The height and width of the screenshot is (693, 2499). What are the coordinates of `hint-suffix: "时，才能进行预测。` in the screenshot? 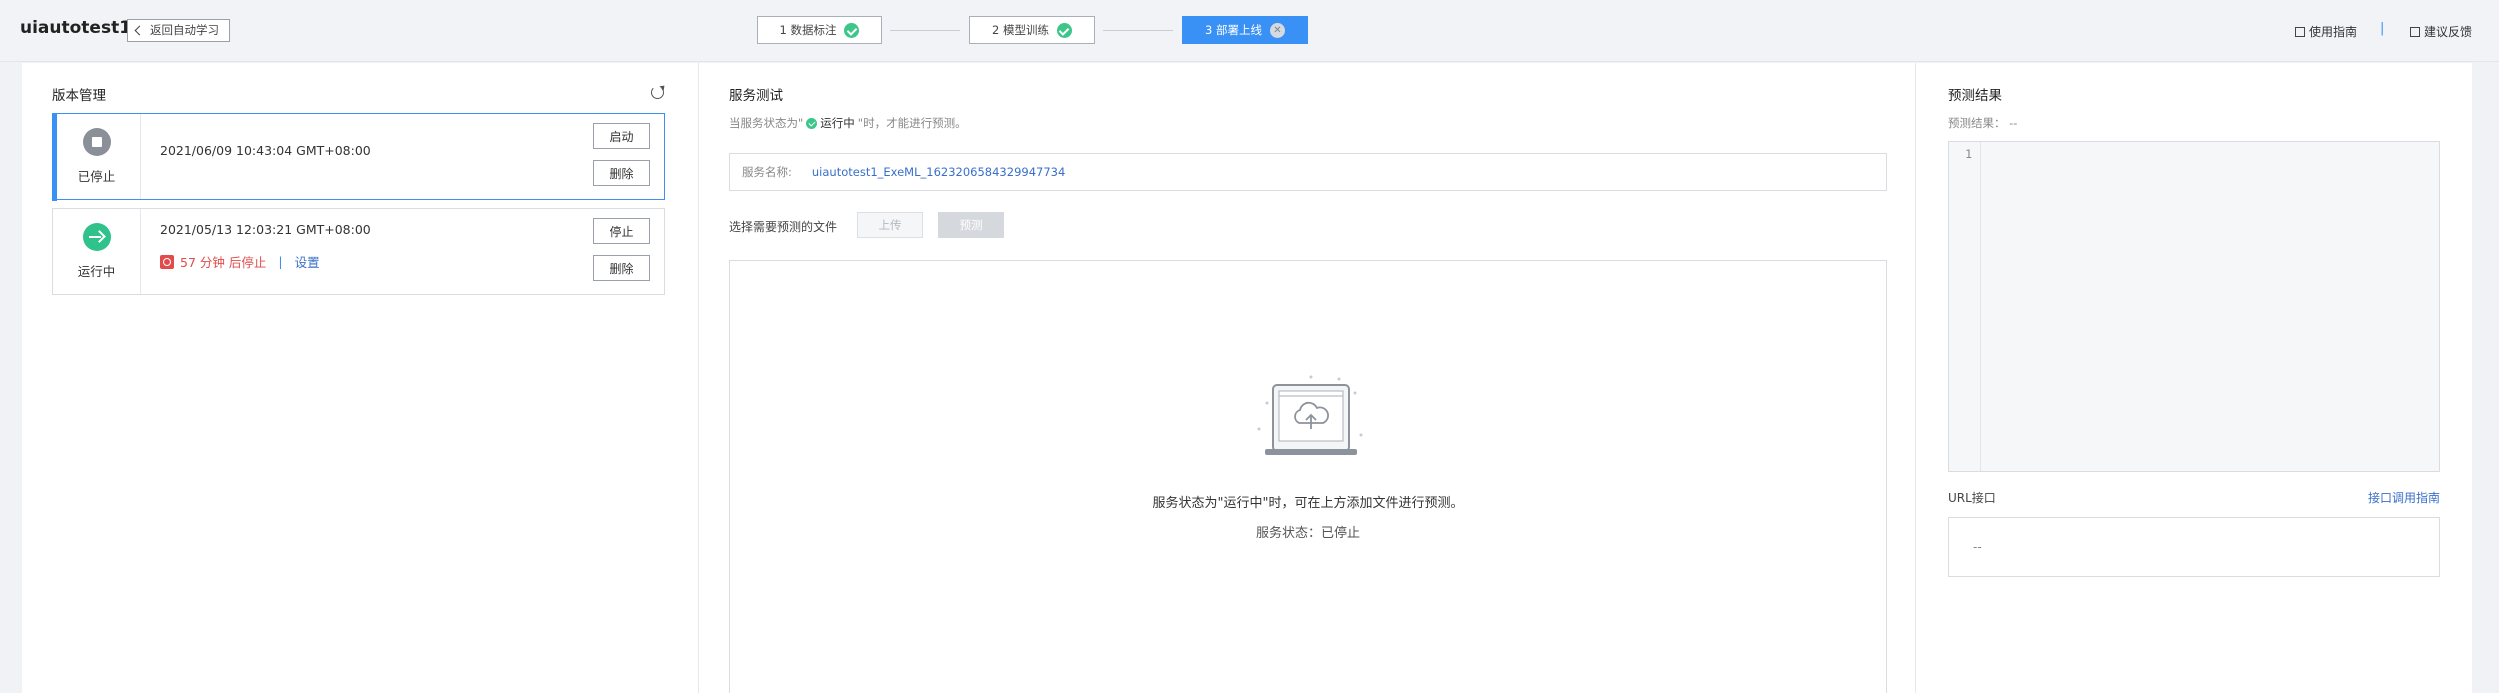 It's located at (912, 123).